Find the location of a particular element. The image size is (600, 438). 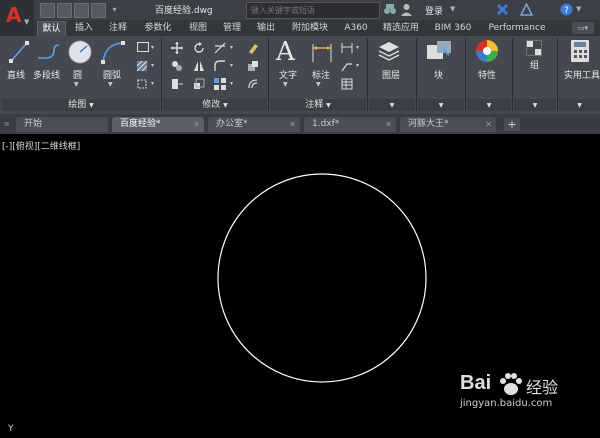

move-icon is located at coordinates (177, 48).